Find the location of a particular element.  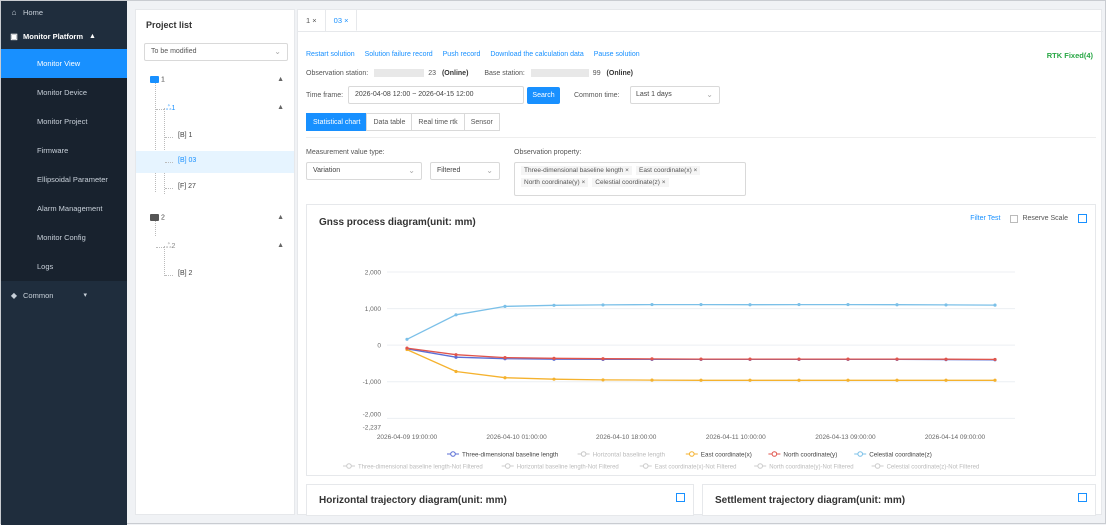

sidebar-item-monitor-view: Monitor View is located at coordinates (64, 63).